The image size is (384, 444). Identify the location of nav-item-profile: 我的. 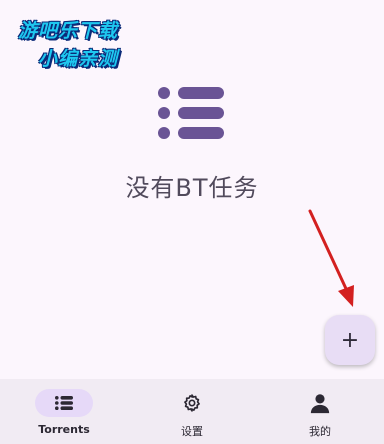
(320, 411).